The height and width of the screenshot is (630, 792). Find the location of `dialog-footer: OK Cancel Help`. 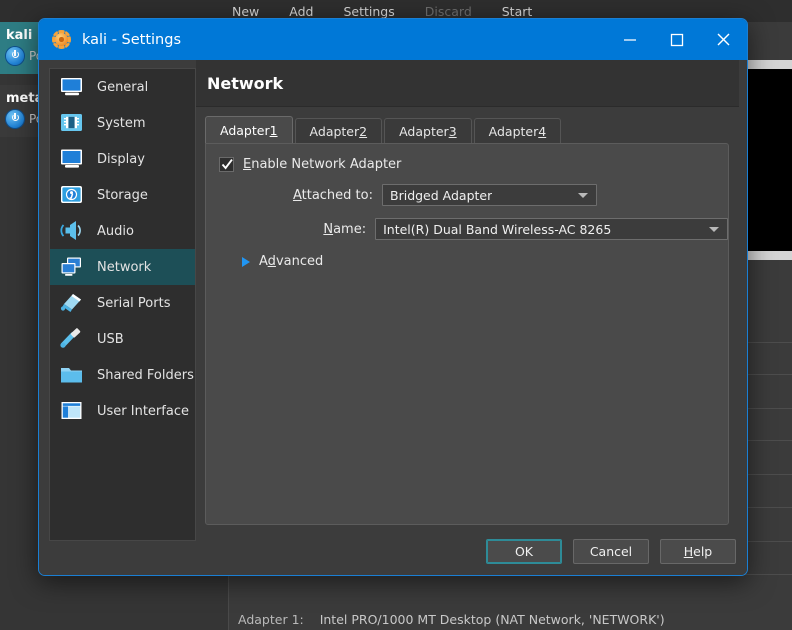

dialog-footer: OK Cancel Help is located at coordinates (611, 551).